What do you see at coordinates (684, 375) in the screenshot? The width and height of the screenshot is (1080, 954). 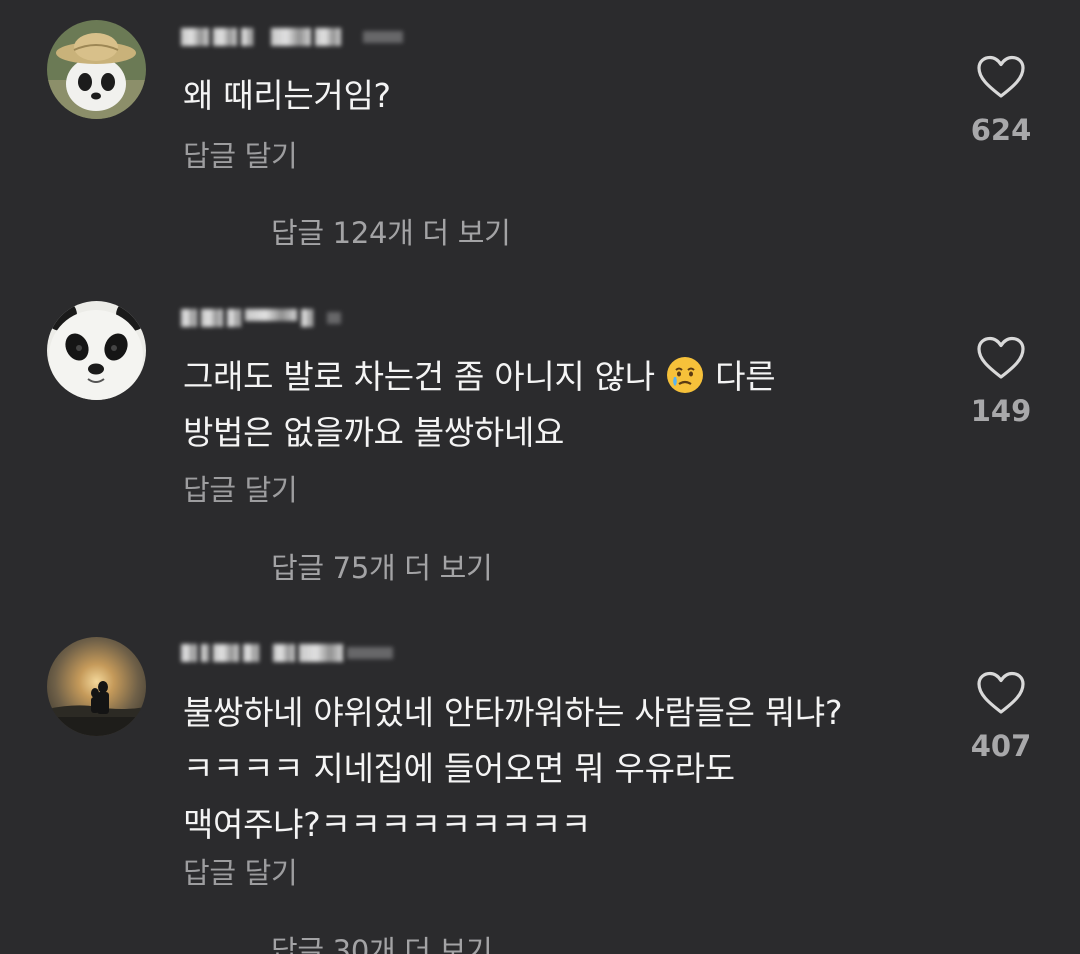 I see `crying-face-emoji` at bounding box center [684, 375].